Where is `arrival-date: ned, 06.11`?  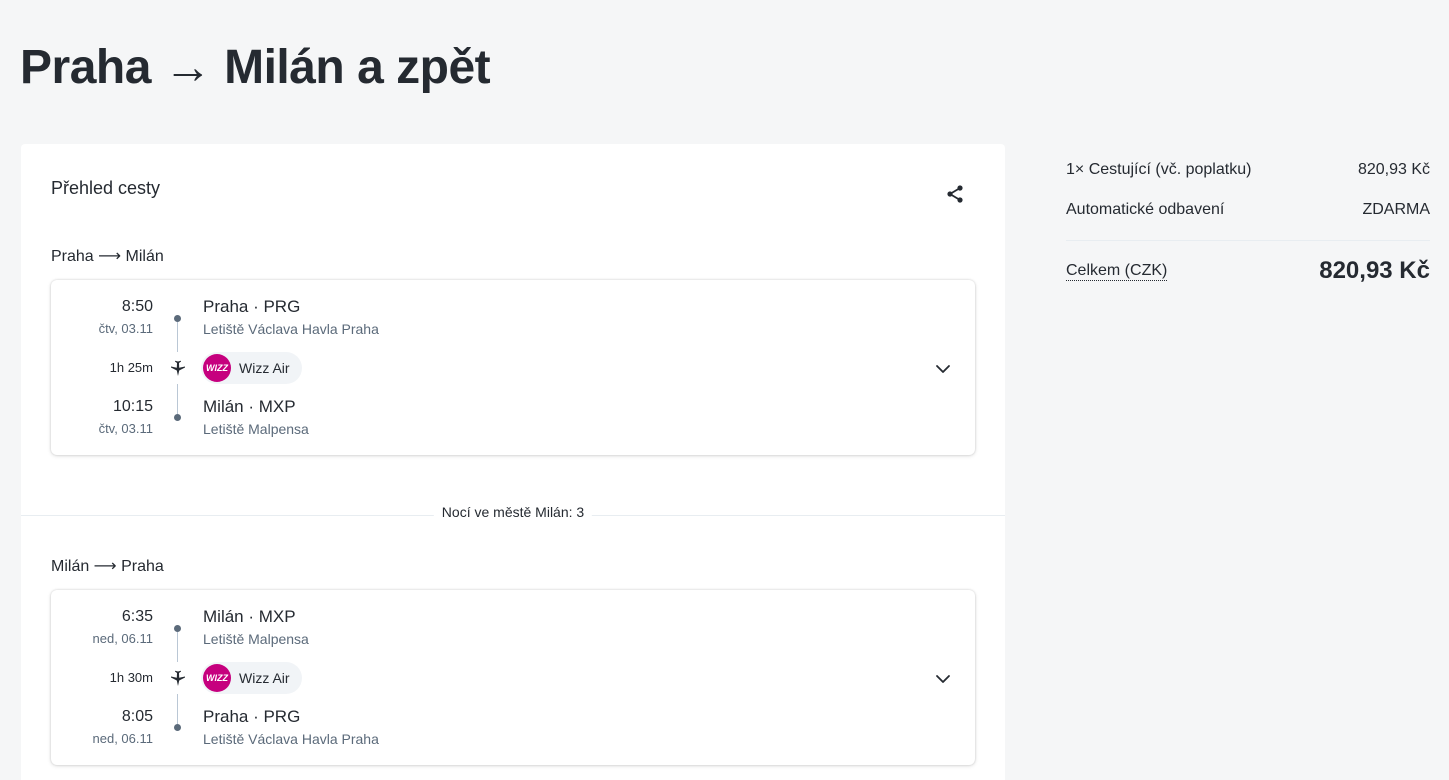
arrival-date: ned, 06.11 is located at coordinates (122, 738).